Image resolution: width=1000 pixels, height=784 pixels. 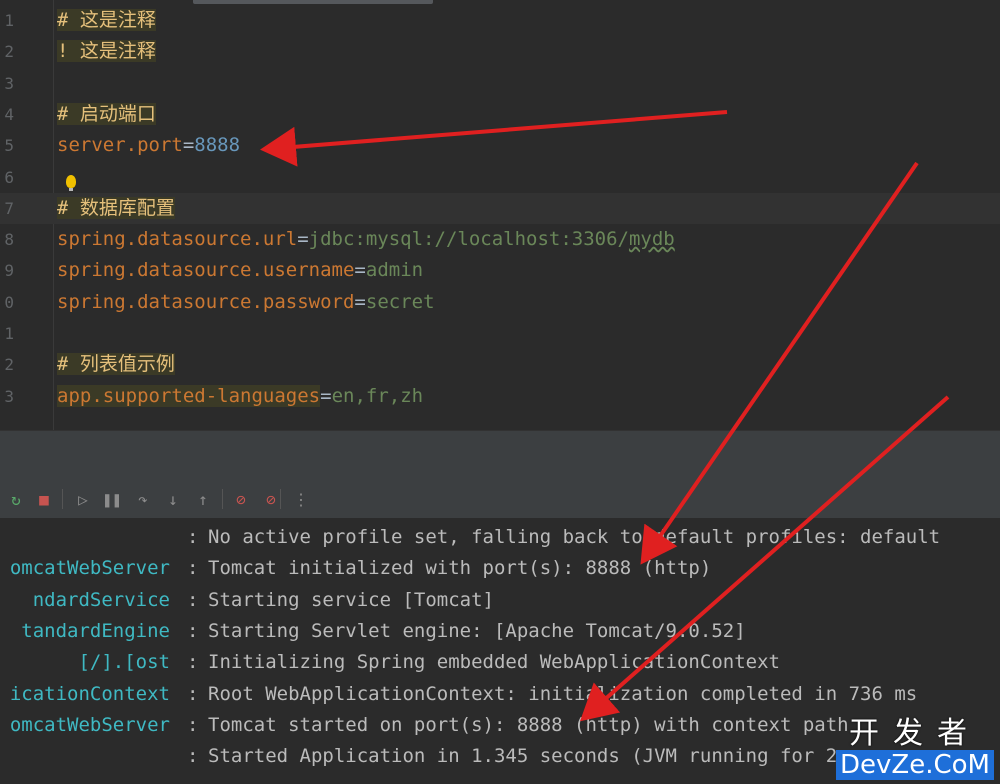 What do you see at coordinates (500, 396) in the screenshot?
I see `code-line: 3 app.supported-languages=en,fr,zh` at bounding box center [500, 396].